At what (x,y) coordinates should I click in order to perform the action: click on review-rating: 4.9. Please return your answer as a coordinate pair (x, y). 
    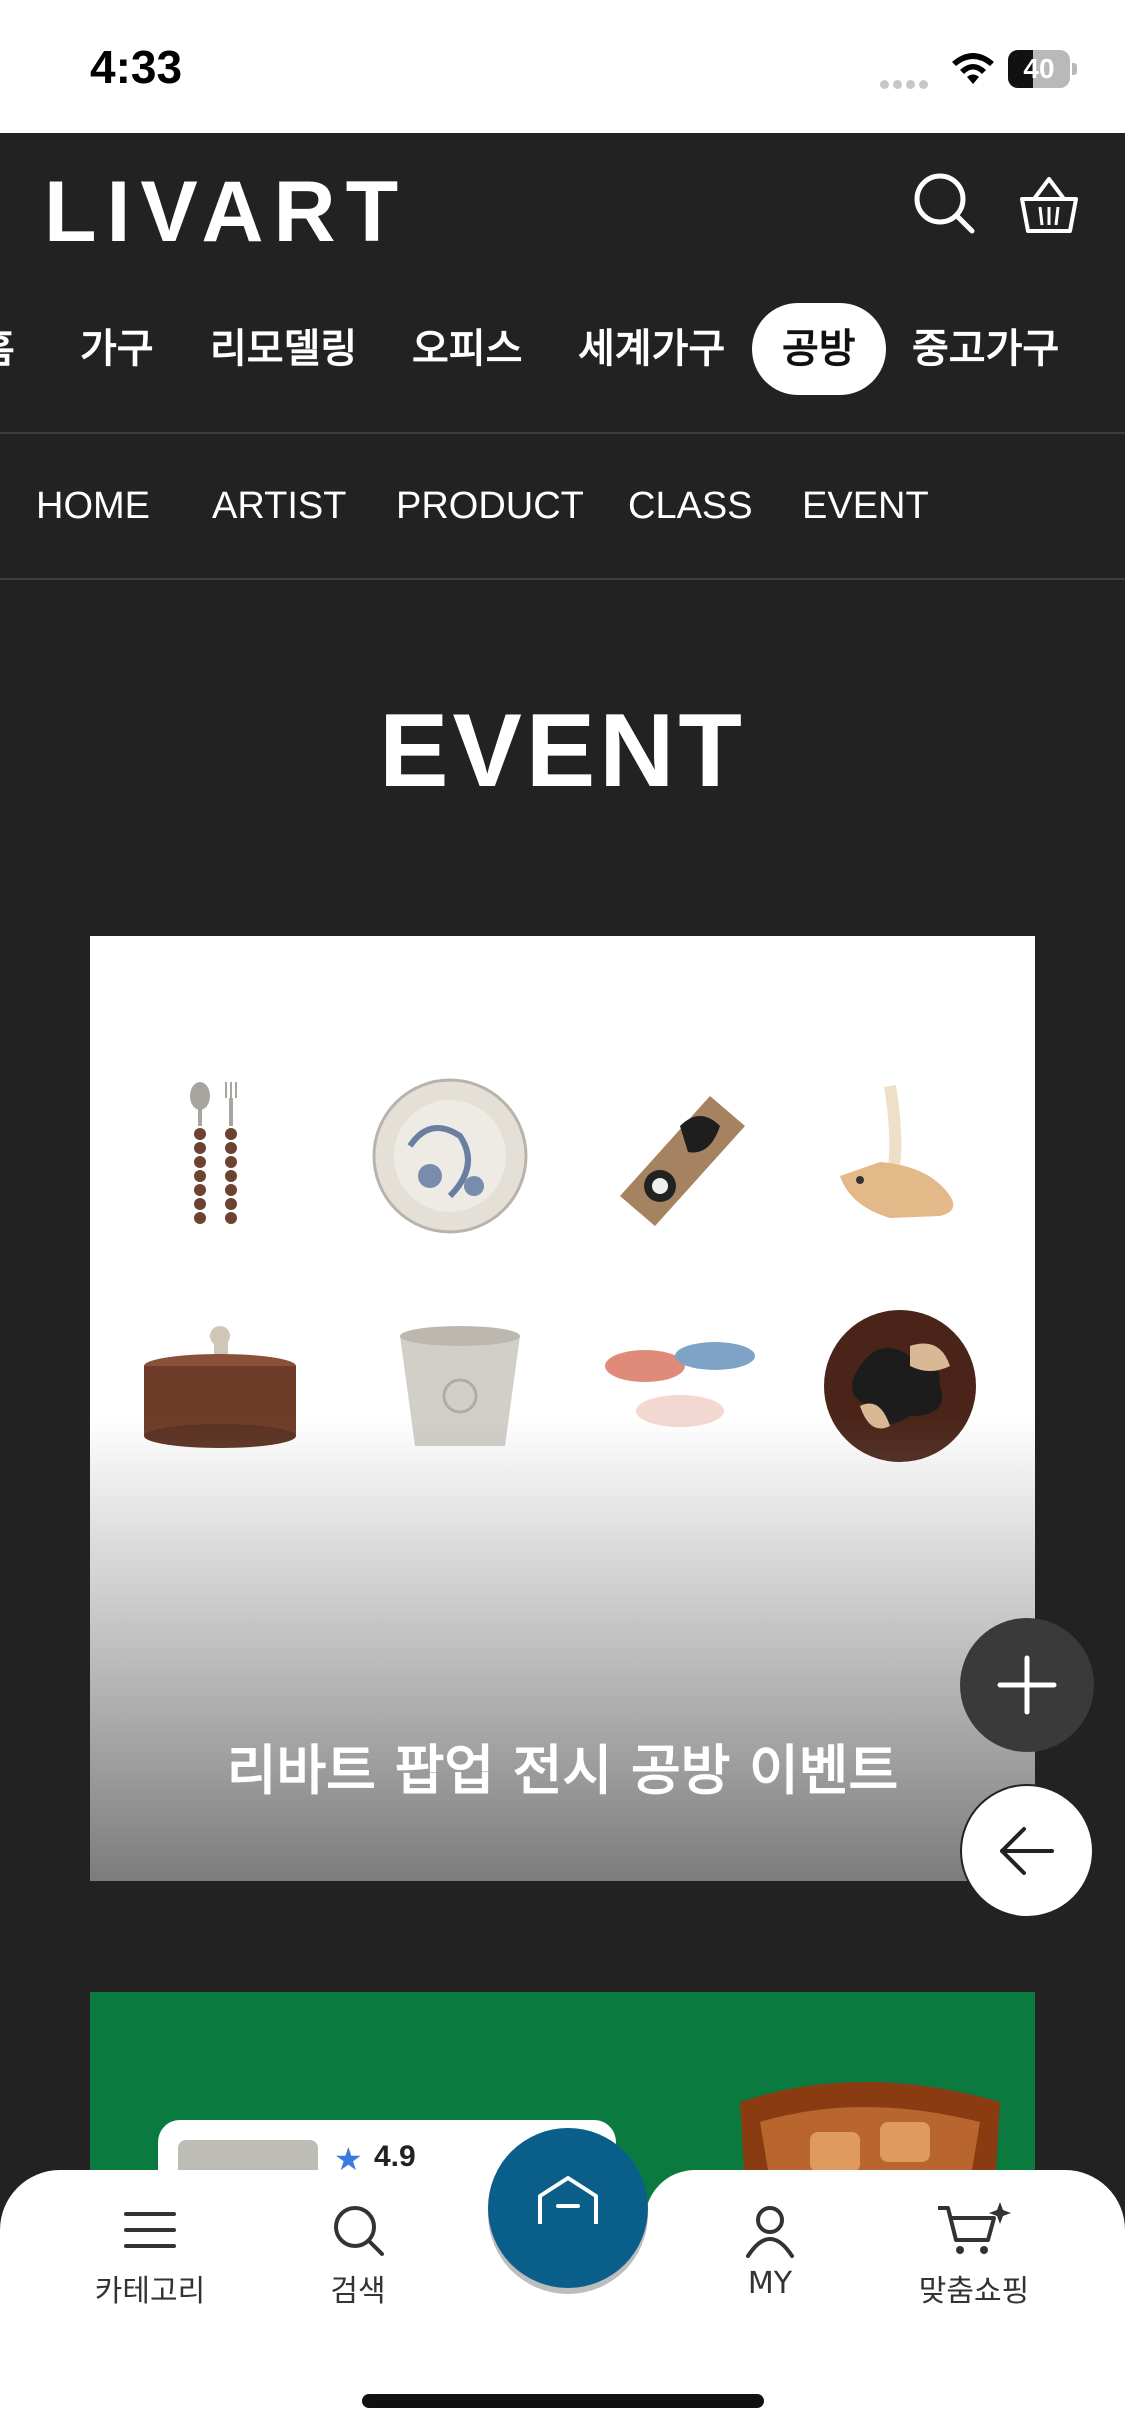
    Looking at the image, I should click on (395, 2156).